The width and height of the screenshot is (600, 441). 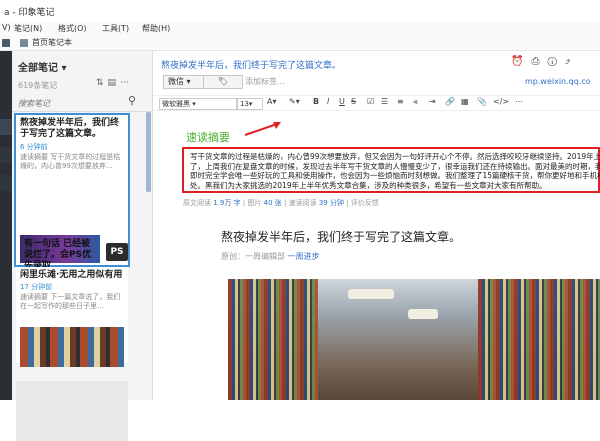 I want to click on workspace-notebook-link: 首页笔记本, so click(x=52, y=42).